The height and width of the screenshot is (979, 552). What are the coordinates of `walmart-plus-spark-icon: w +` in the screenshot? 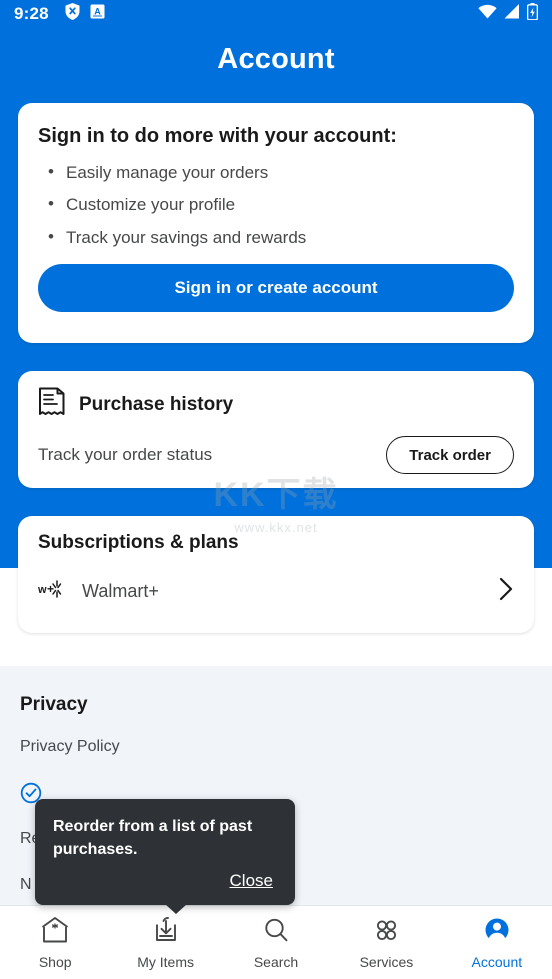 It's located at (52, 591).